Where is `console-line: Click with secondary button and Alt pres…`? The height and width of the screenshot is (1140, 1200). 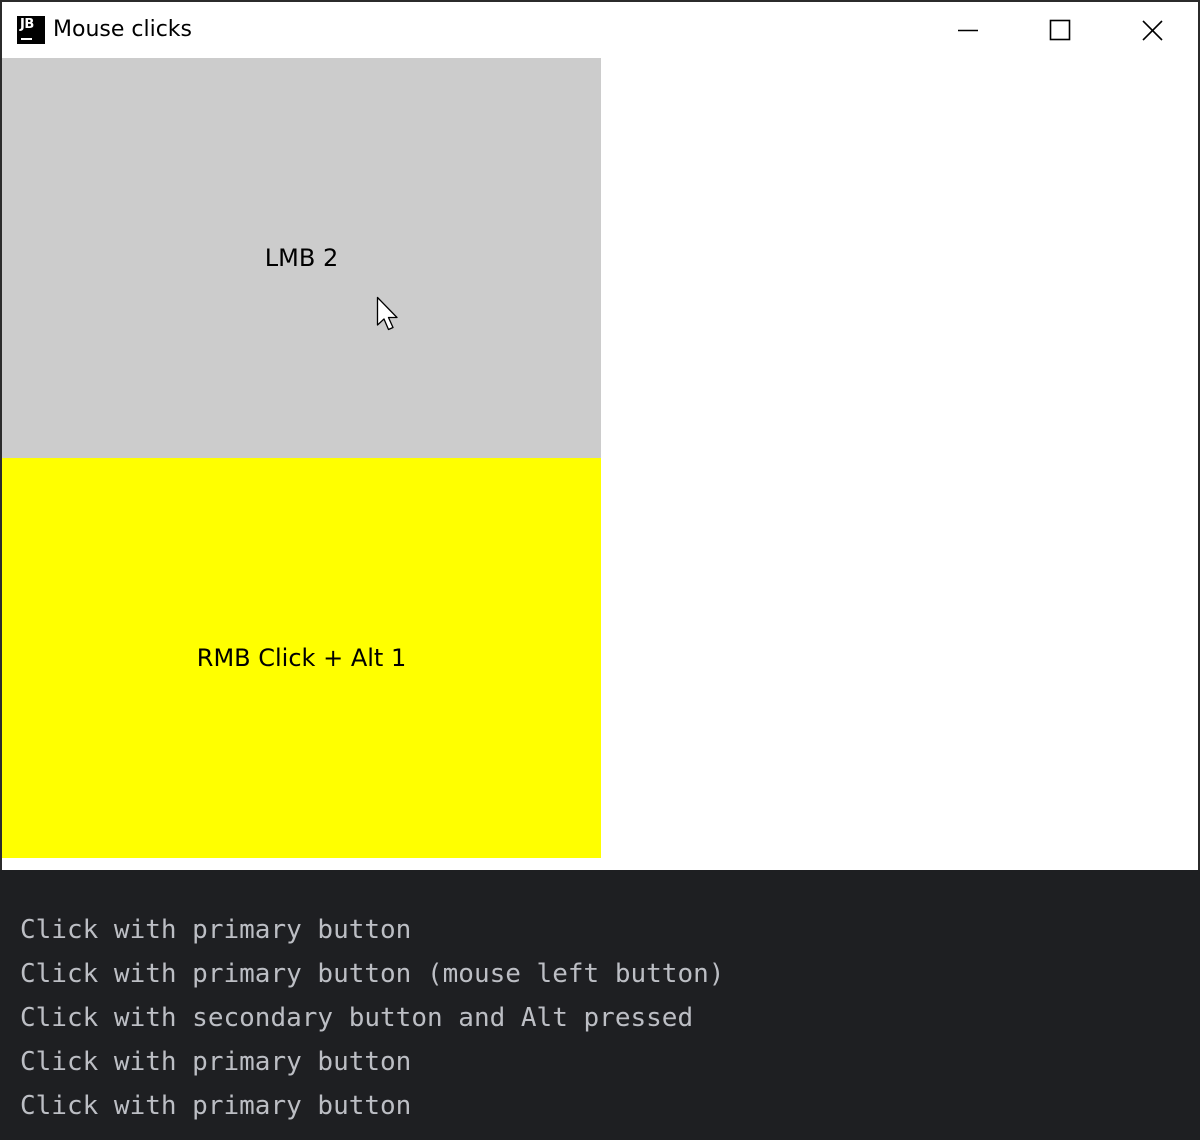 console-line: Click with secondary button and Alt pres… is located at coordinates (357, 1018).